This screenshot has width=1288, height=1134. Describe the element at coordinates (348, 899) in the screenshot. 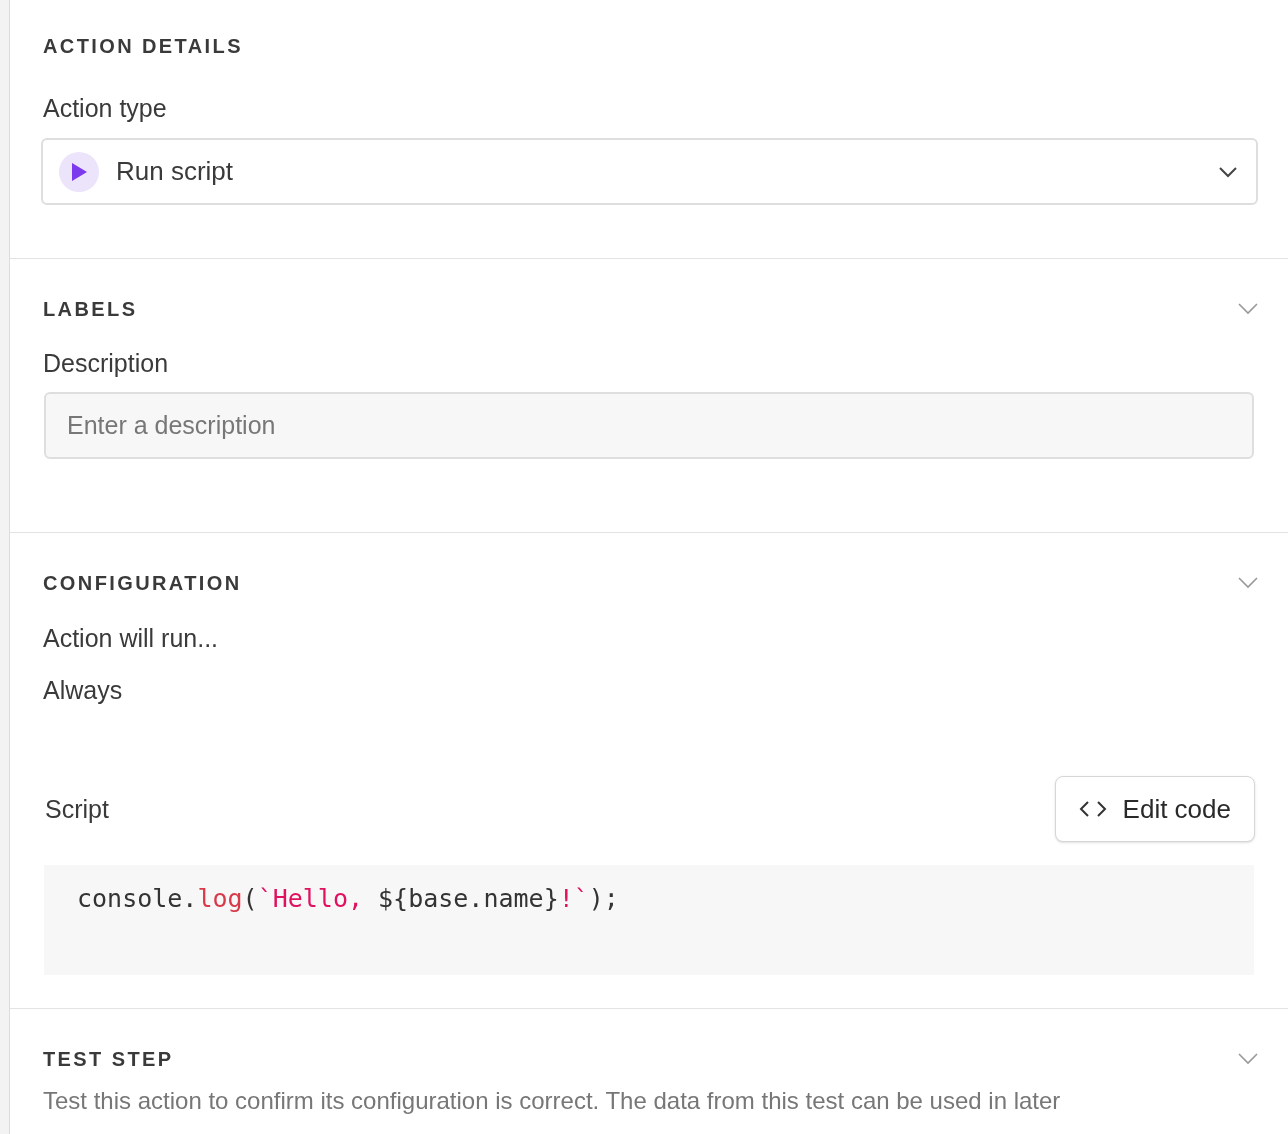

I see `code-line: console.log(`Hello, ${base.name}!`);` at that location.